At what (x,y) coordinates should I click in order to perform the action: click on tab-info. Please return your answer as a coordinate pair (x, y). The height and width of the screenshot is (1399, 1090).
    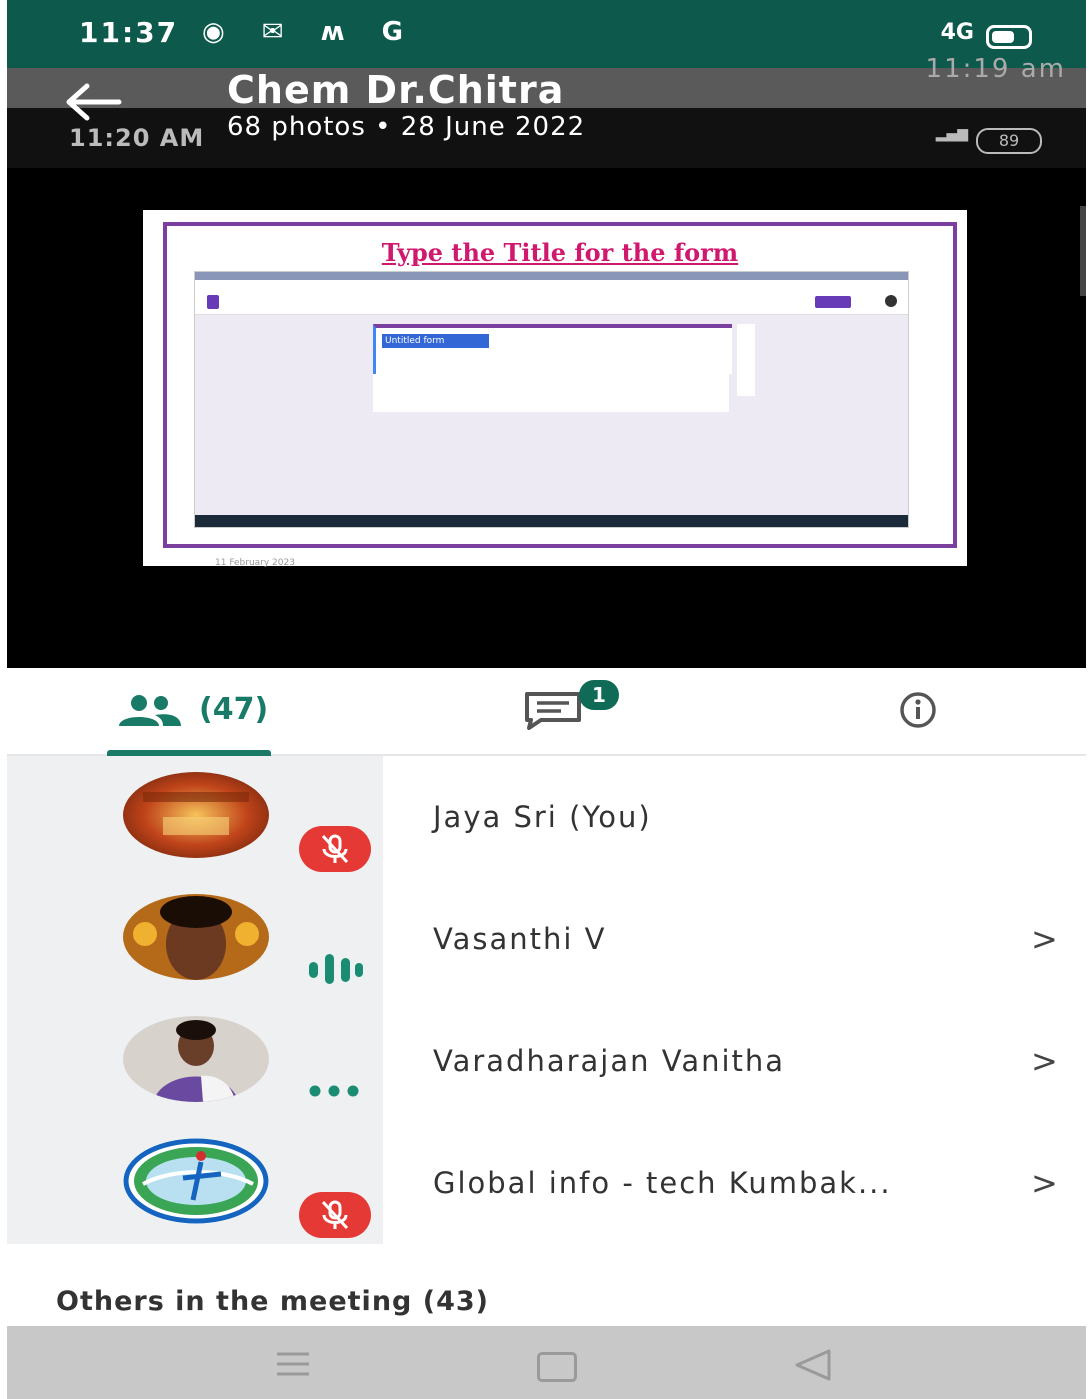
    Looking at the image, I should click on (919, 711).